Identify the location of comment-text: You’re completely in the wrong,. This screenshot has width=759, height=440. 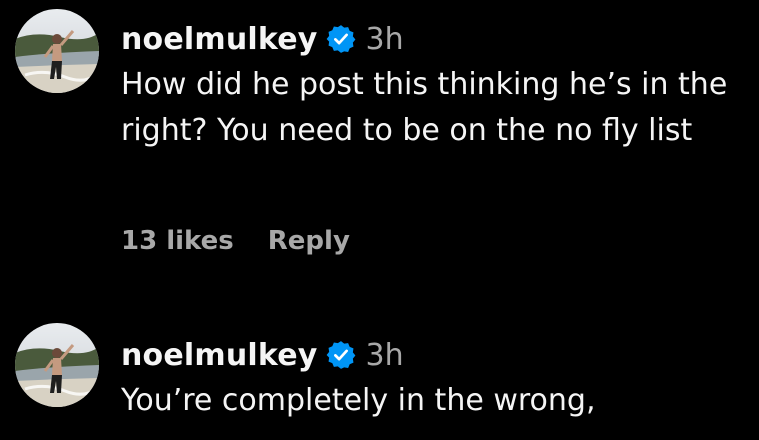
(358, 400).